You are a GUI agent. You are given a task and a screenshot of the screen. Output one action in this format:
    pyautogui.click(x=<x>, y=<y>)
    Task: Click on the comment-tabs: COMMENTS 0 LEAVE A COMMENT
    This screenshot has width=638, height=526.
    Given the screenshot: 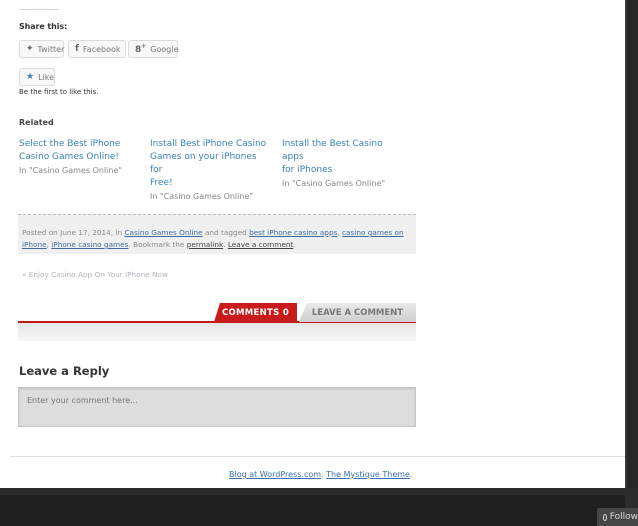 What is the action you would take?
    pyautogui.click(x=217, y=321)
    